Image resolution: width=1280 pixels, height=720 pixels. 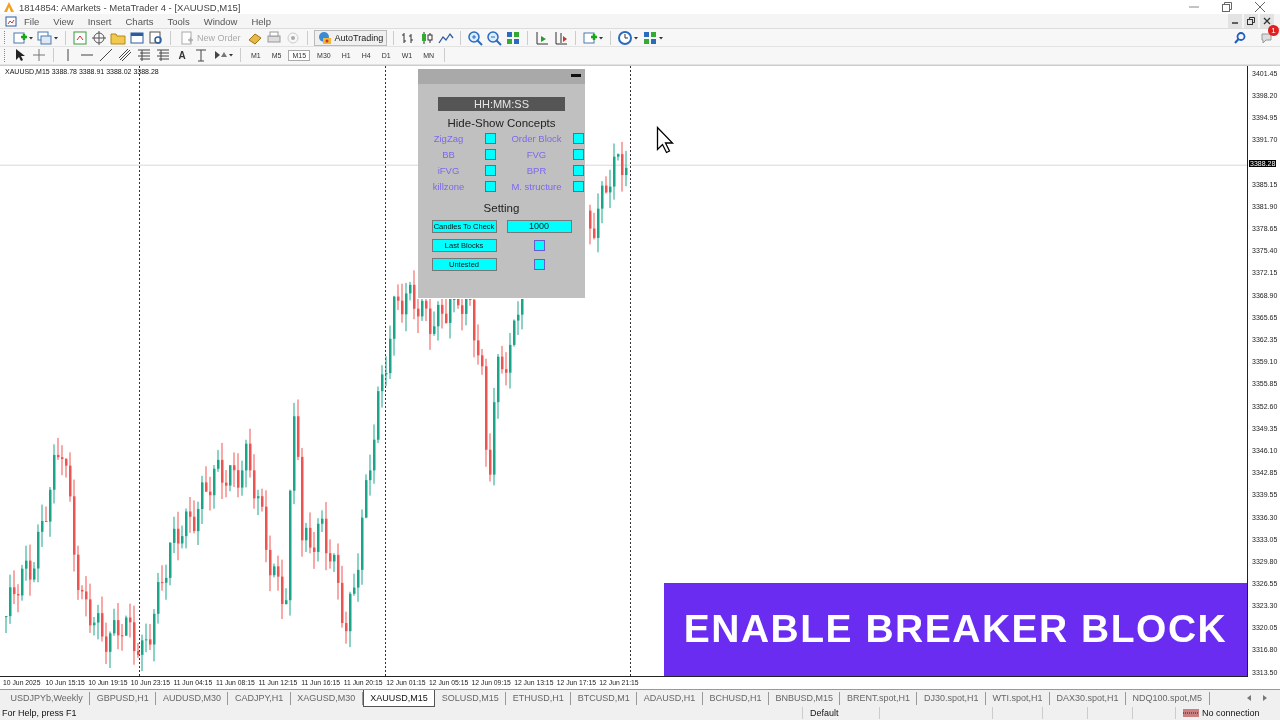 What do you see at coordinates (178, 21) in the screenshot?
I see `menu-item: Tools` at bounding box center [178, 21].